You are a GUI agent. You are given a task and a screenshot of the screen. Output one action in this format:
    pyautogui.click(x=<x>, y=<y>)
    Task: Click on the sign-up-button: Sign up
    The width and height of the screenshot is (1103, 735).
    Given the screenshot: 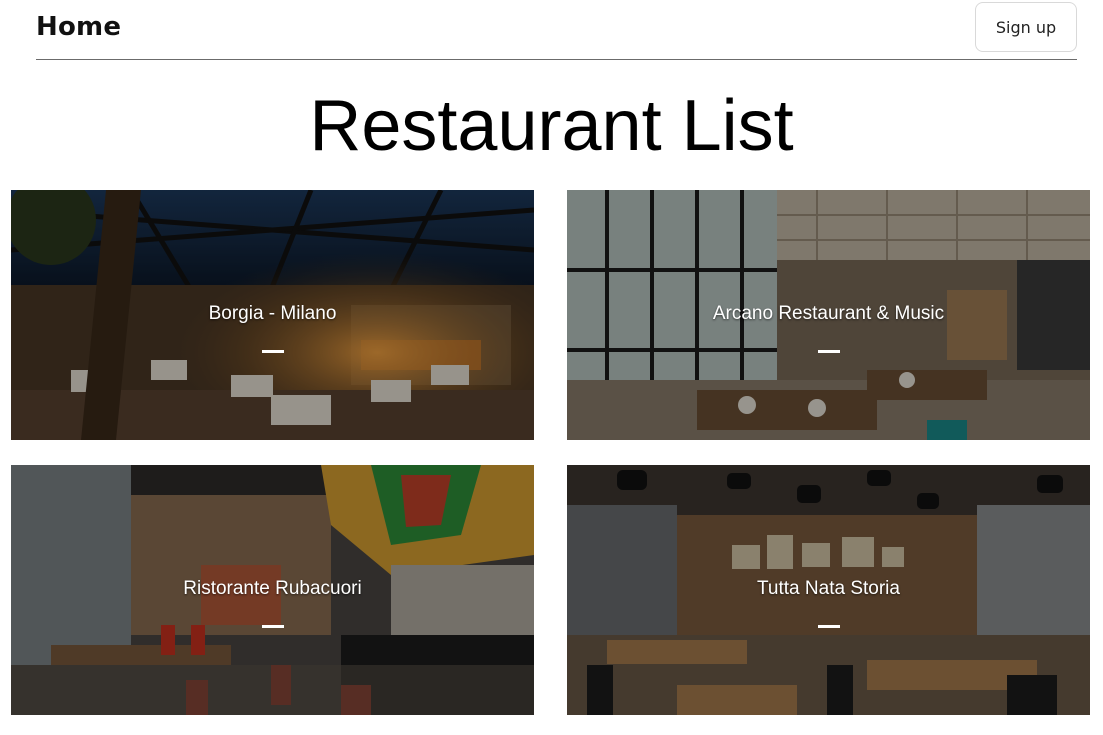 What is the action you would take?
    pyautogui.click(x=1026, y=27)
    